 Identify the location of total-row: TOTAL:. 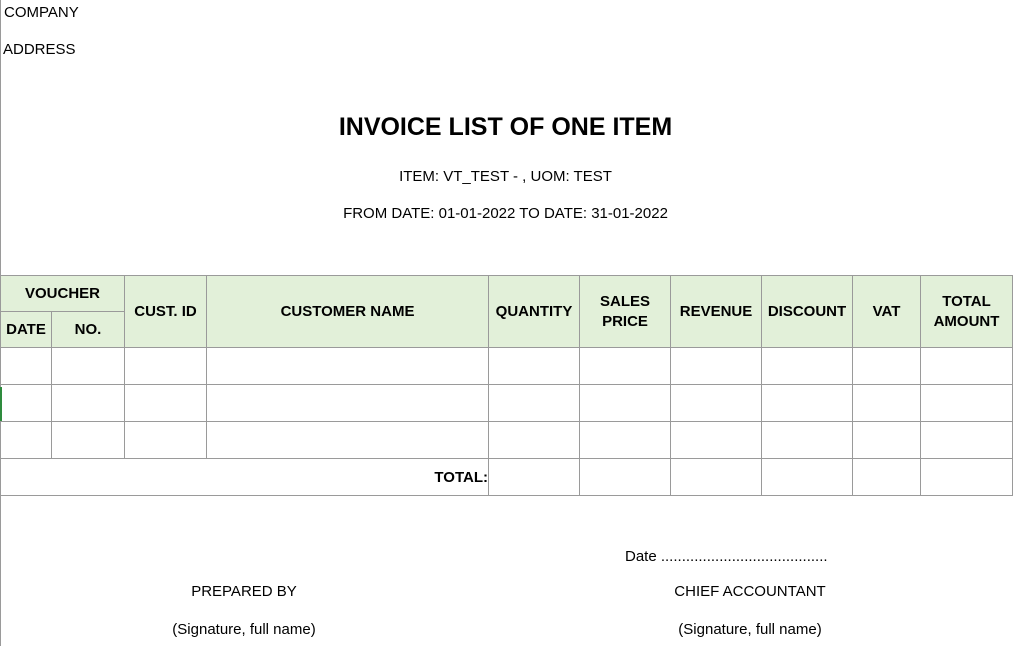
(507, 477).